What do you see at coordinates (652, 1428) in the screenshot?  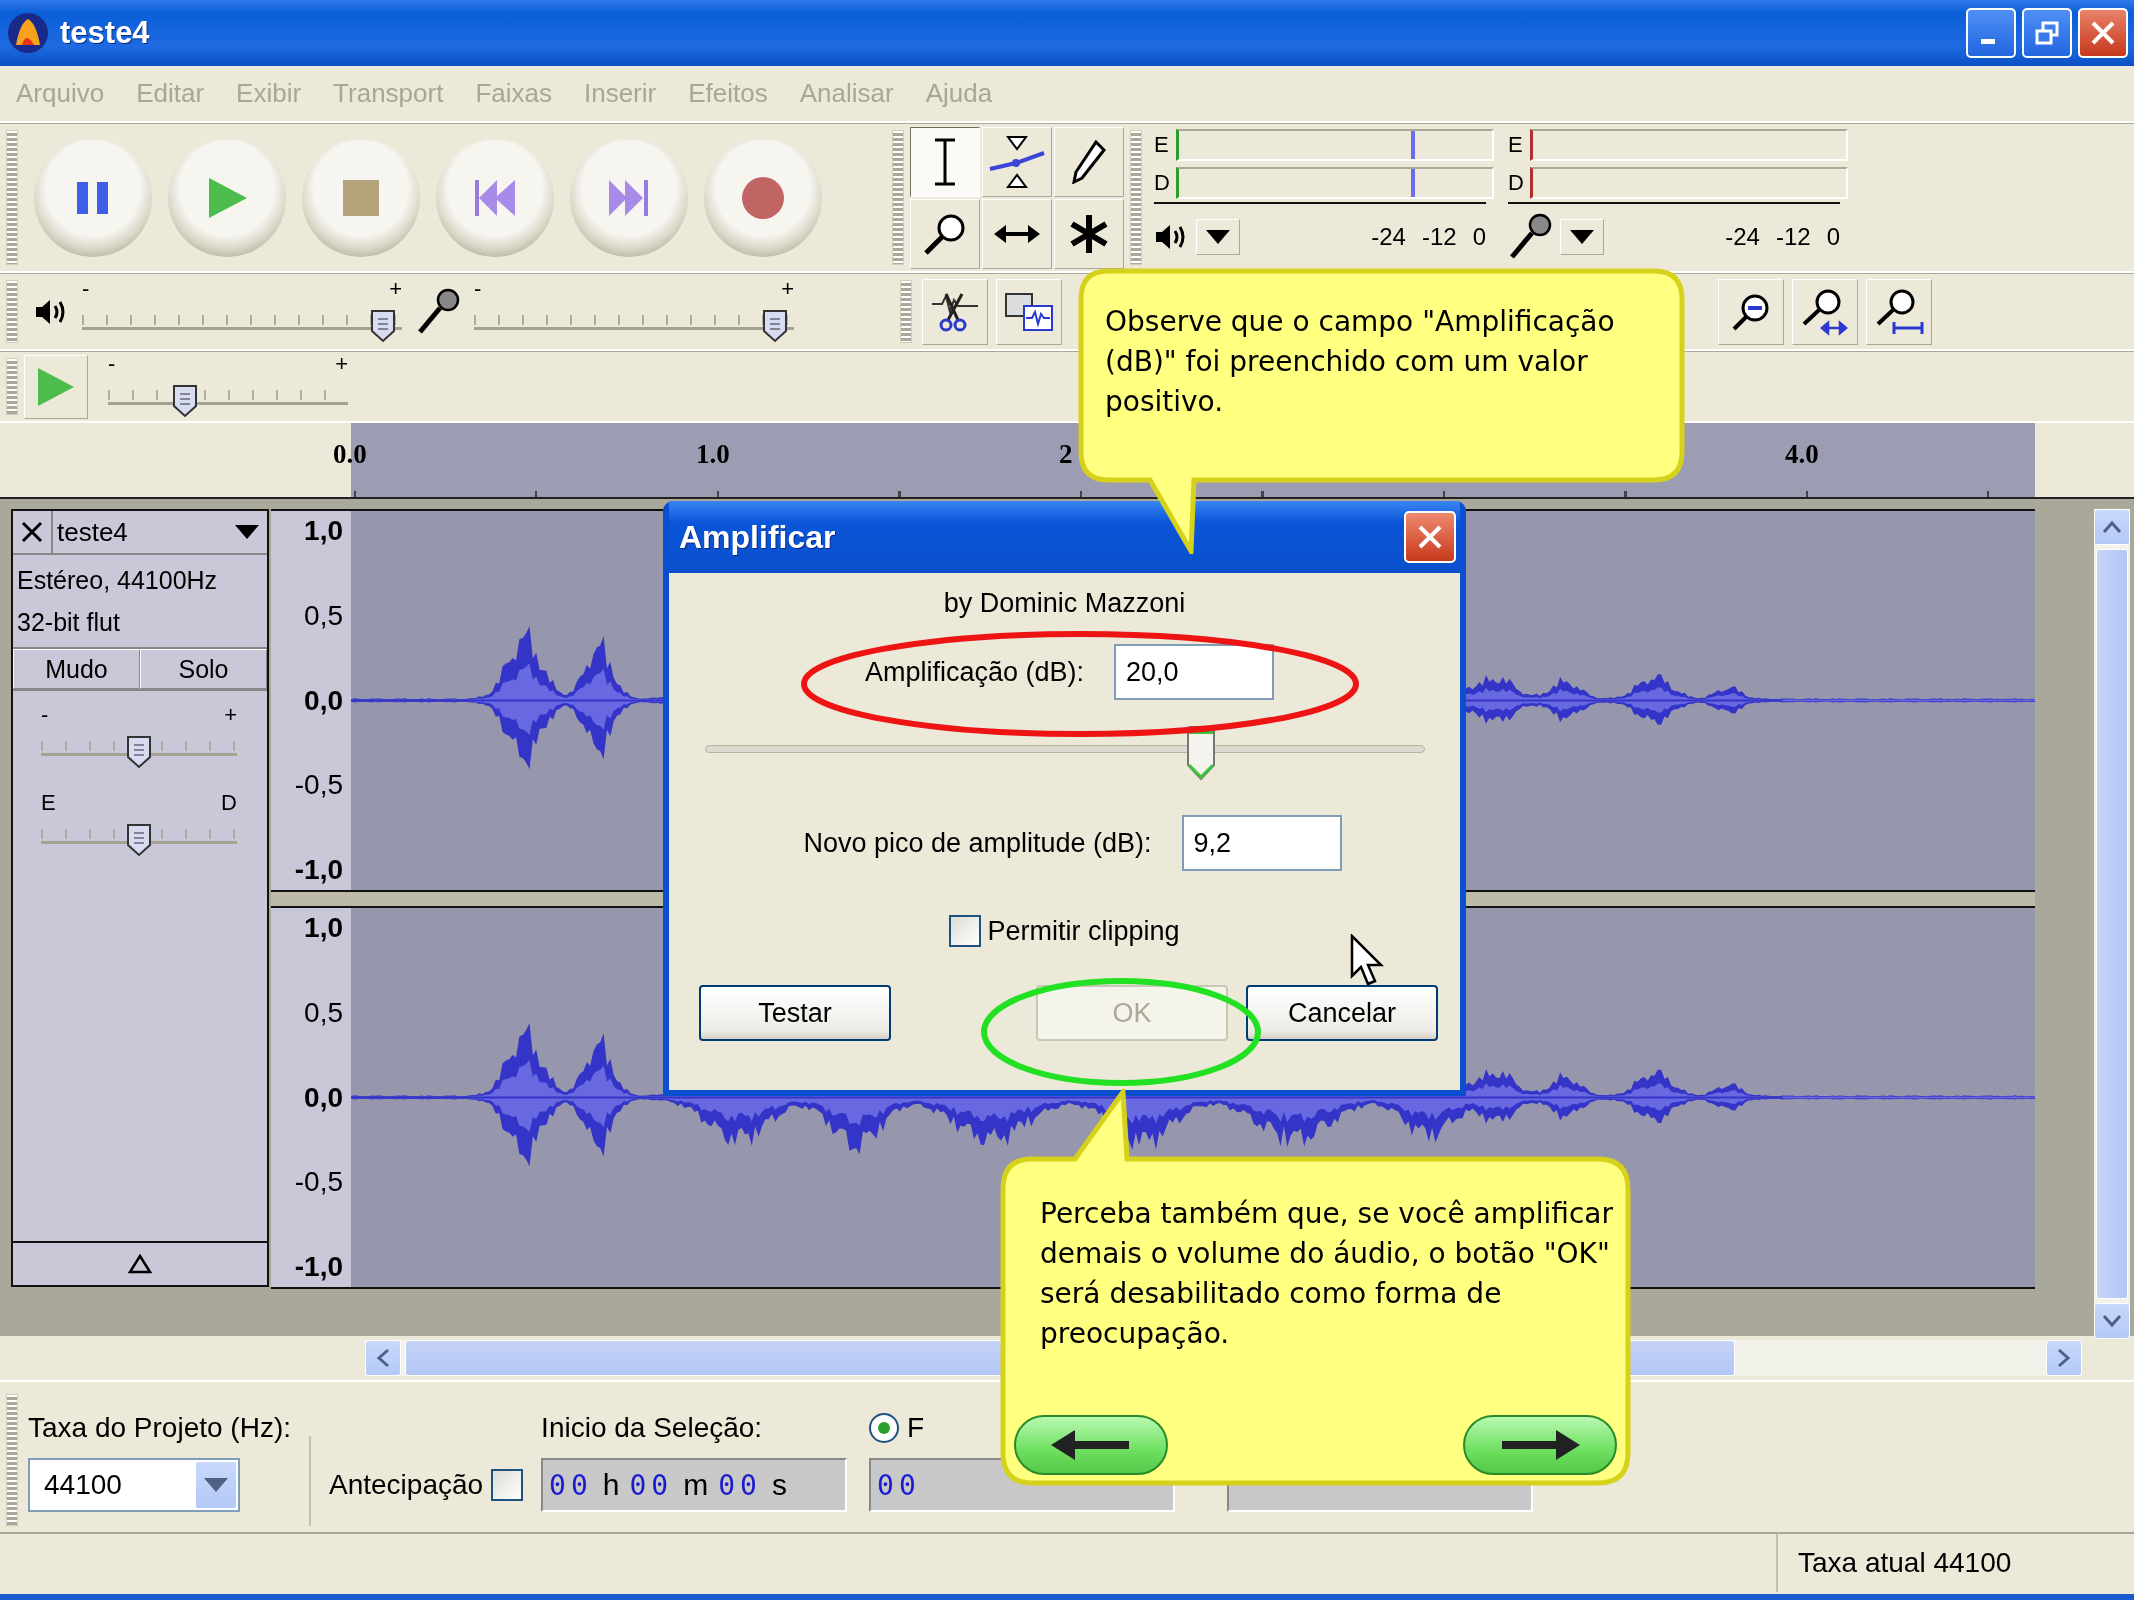 I see `selection-start-label: Inicio da Seleção:` at bounding box center [652, 1428].